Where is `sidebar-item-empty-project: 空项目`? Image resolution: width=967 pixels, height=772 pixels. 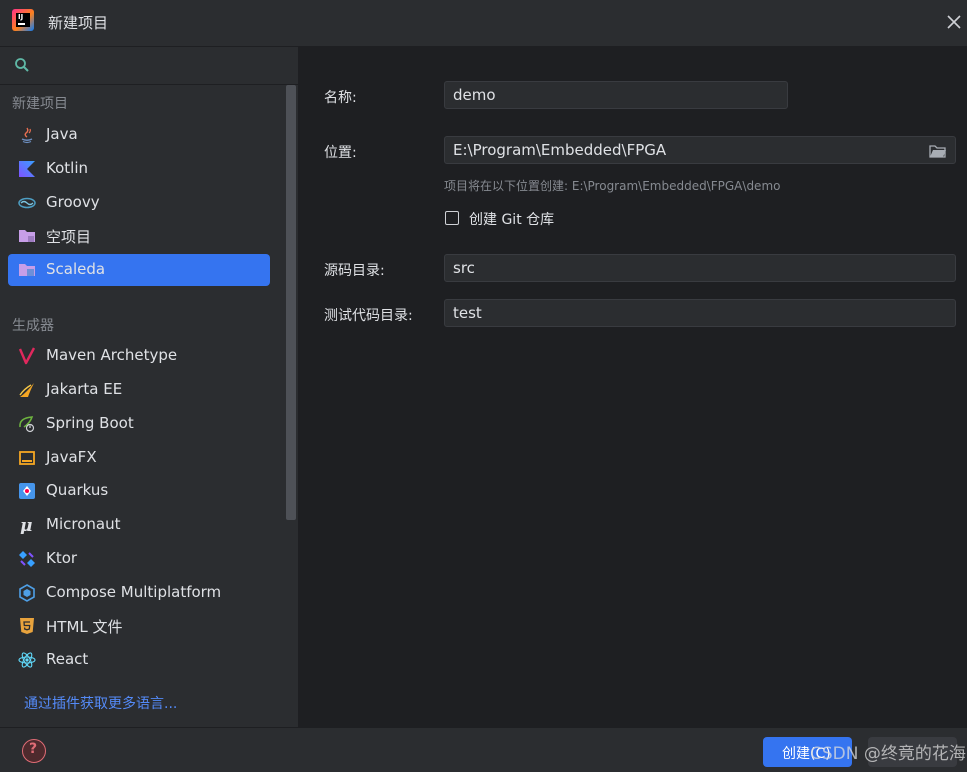 sidebar-item-empty-project: 空项目 is located at coordinates (139, 236).